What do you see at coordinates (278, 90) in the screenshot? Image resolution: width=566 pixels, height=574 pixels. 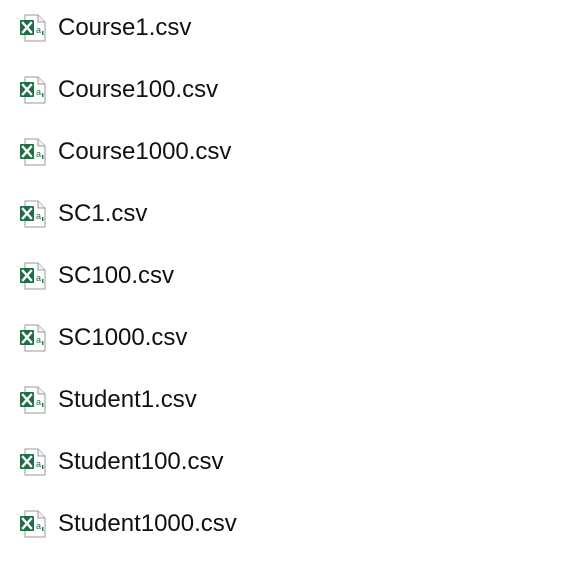 I see `file-item-course100: a Course100.csv` at bounding box center [278, 90].